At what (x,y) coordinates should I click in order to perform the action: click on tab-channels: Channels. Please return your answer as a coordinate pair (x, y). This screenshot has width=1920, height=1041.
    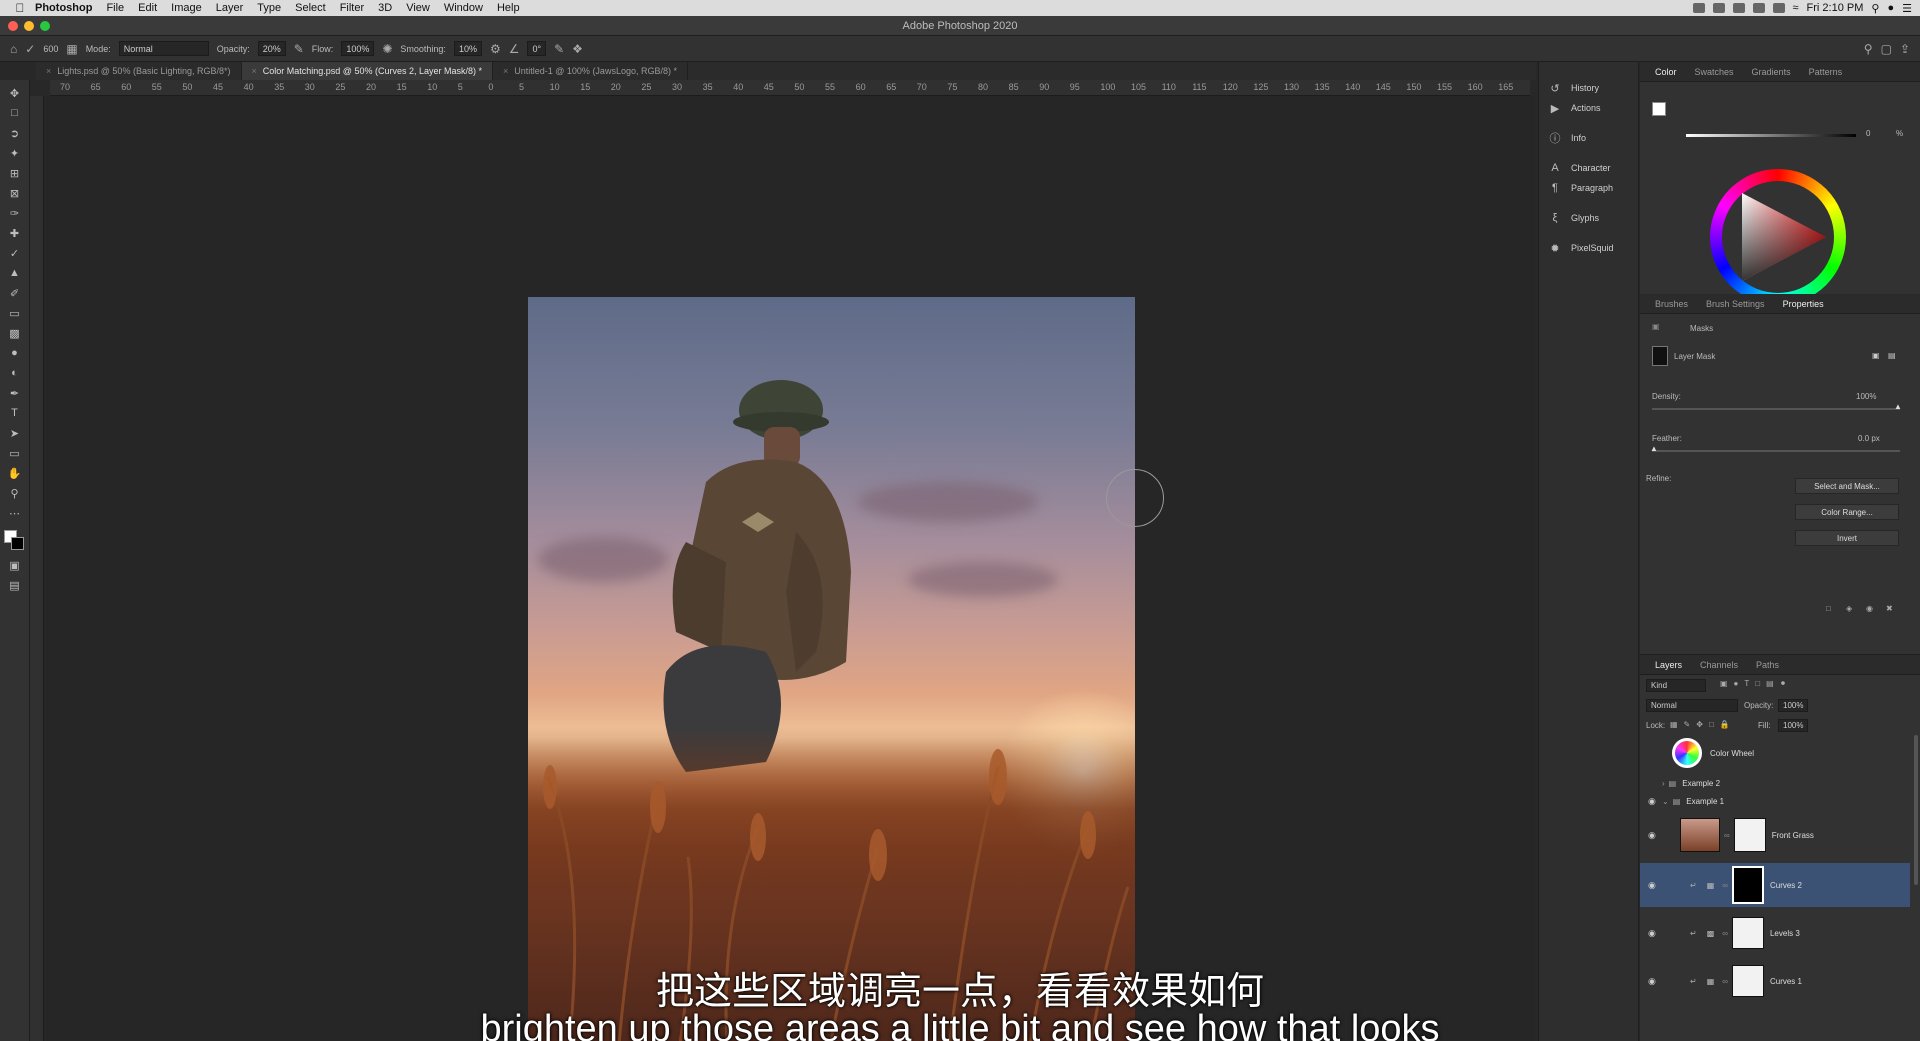
    Looking at the image, I should click on (1719, 665).